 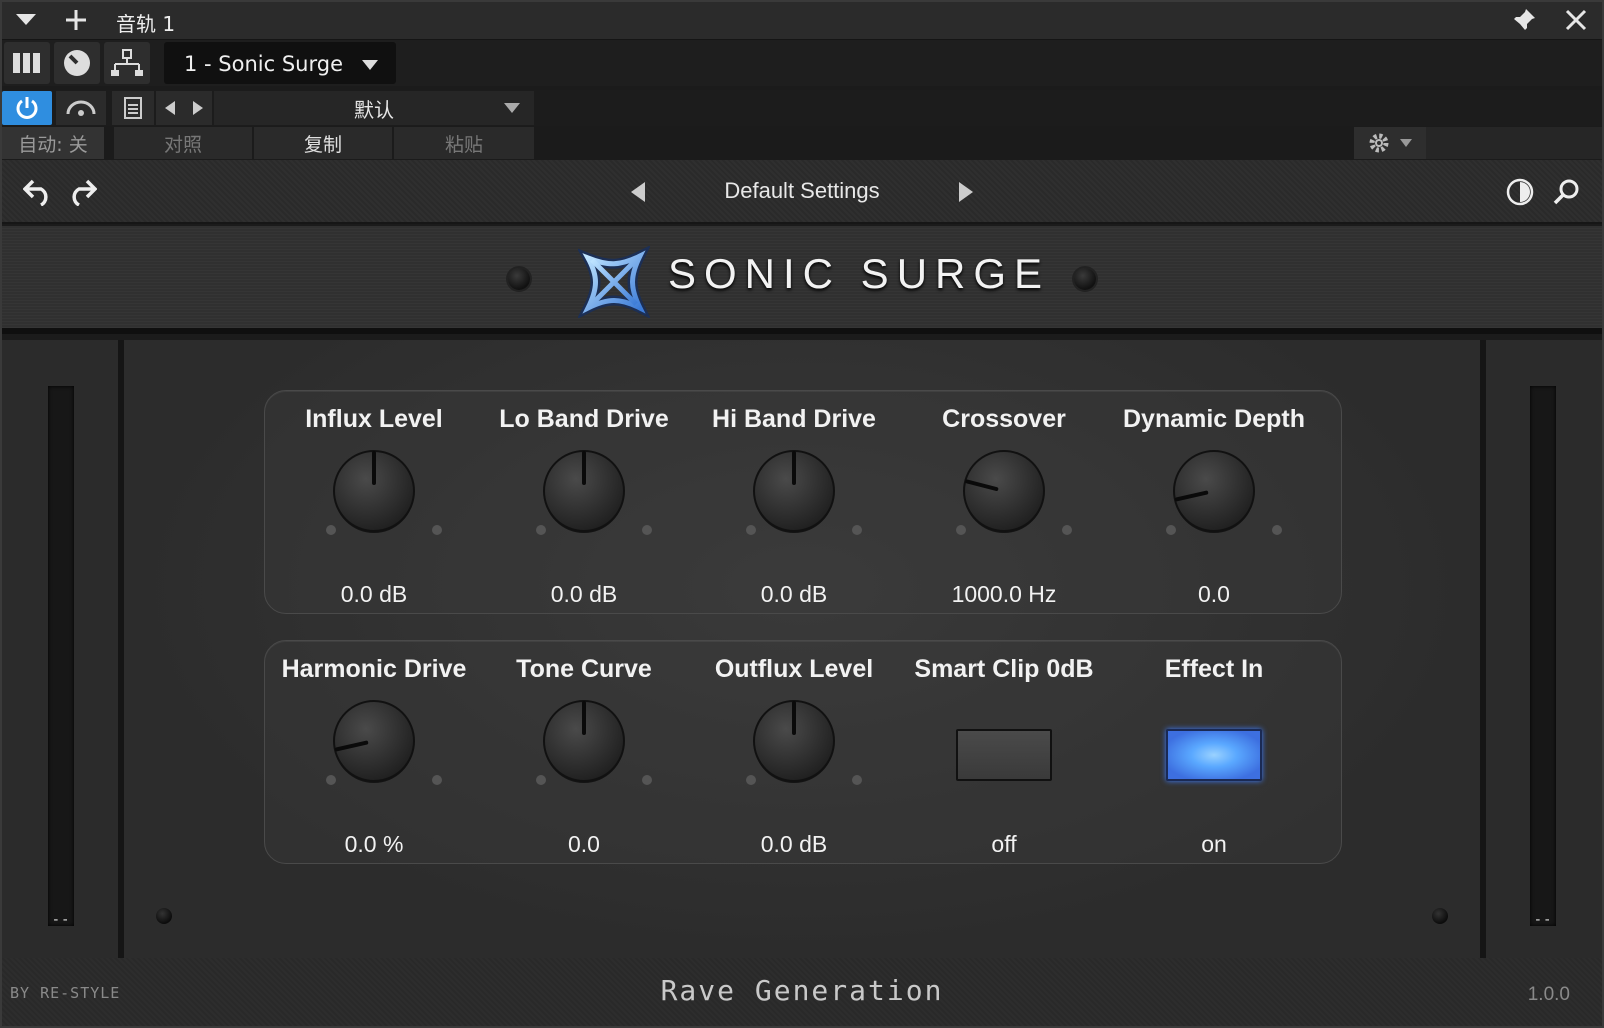 I want to click on smart-clip-0db-toggle, so click(x=1004, y=755).